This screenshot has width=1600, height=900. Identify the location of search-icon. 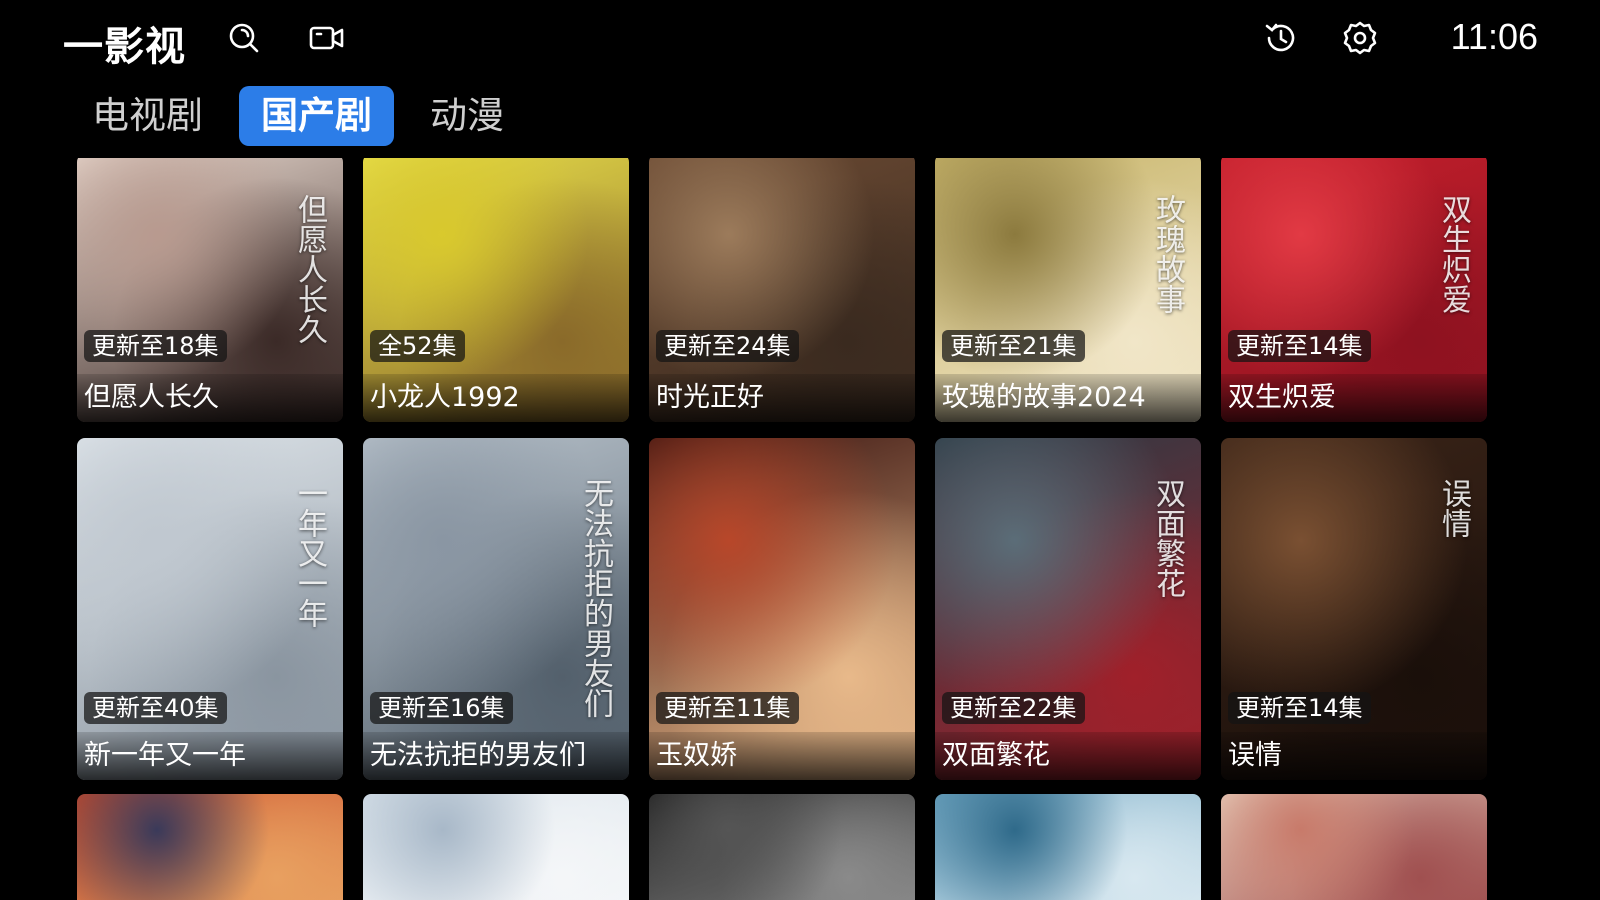
(244, 38).